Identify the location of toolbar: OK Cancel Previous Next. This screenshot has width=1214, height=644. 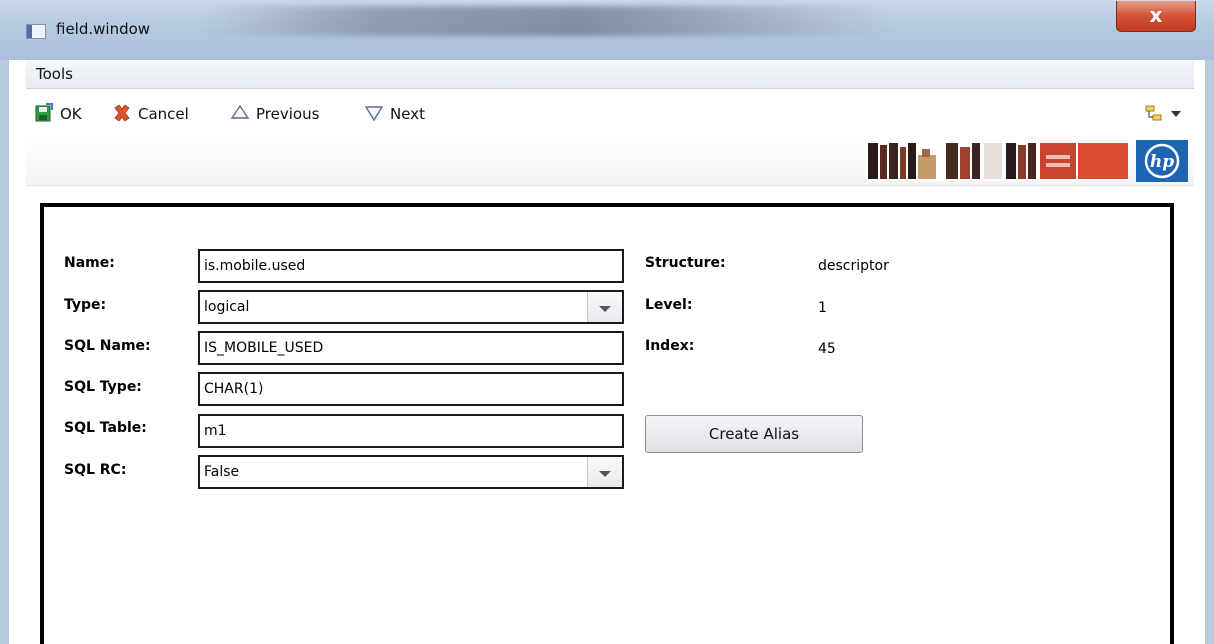
(610, 114).